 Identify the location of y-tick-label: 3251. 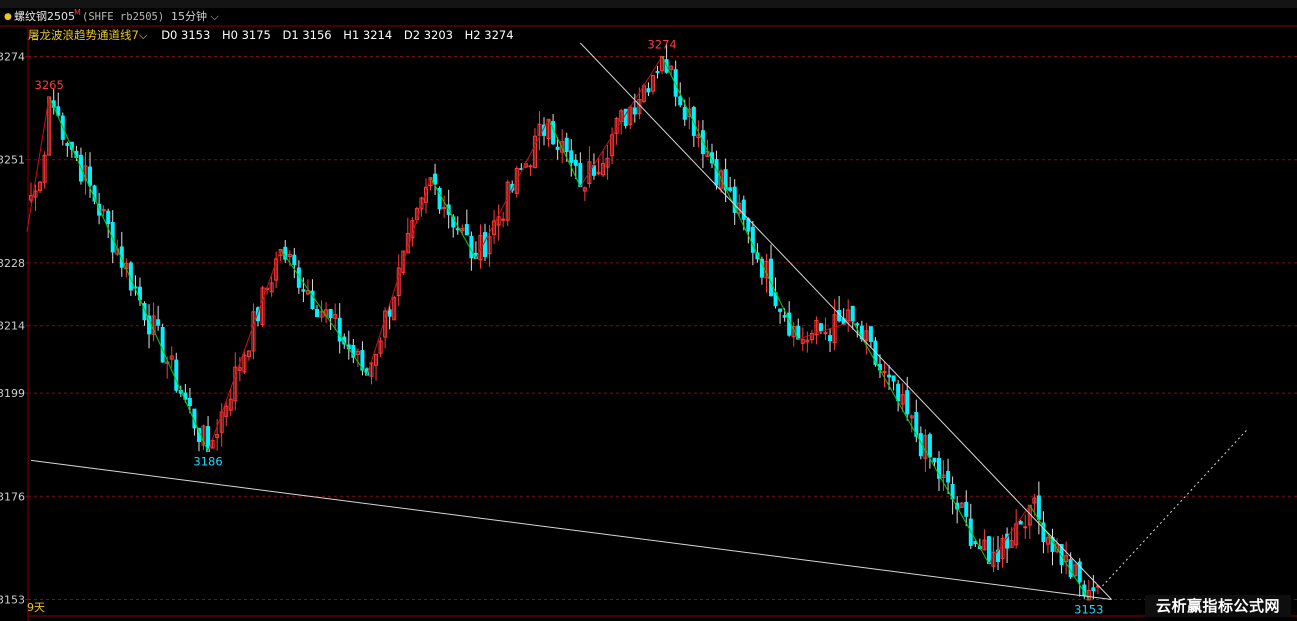
(12, 160).